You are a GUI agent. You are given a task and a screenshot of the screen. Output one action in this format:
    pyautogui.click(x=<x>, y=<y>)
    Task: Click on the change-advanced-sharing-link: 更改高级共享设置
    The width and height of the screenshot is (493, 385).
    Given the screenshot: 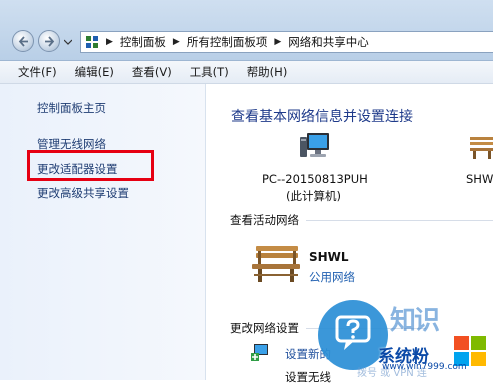 What is the action you would take?
    pyautogui.click(x=83, y=193)
    